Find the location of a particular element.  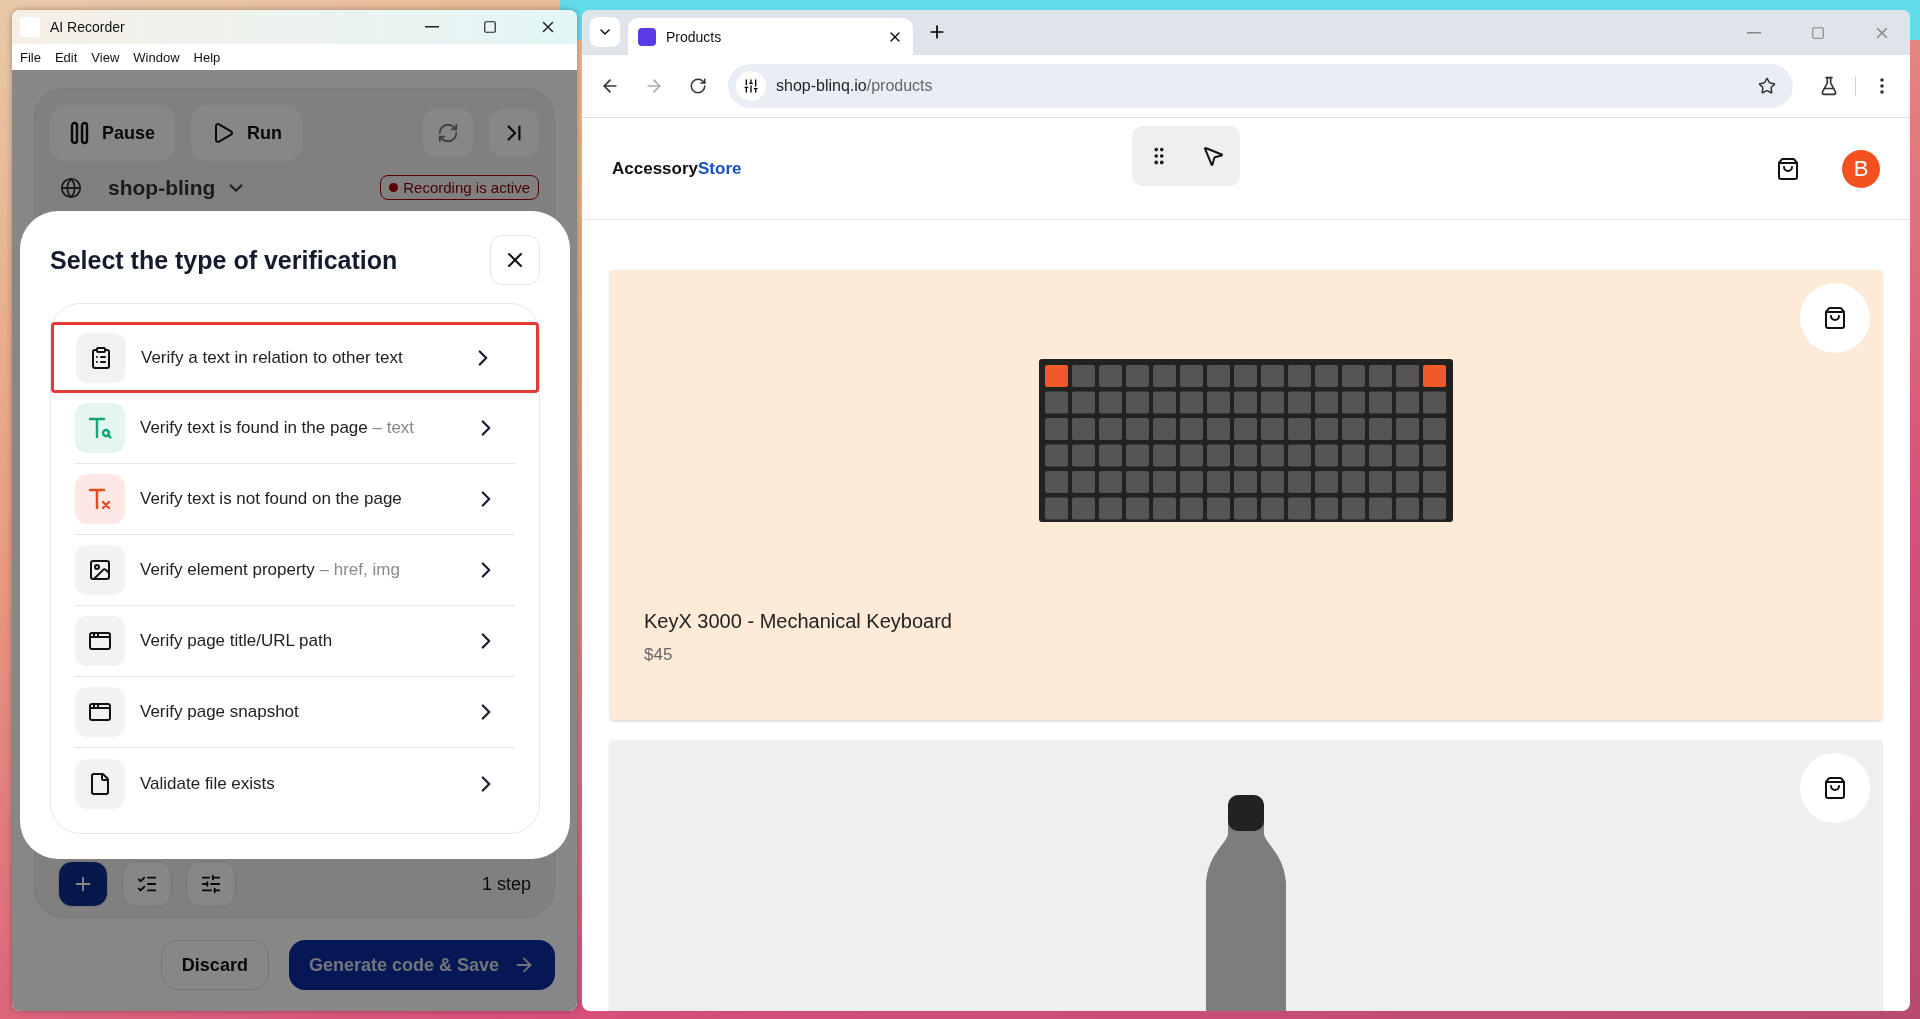

site-info-button is located at coordinates (751, 86).